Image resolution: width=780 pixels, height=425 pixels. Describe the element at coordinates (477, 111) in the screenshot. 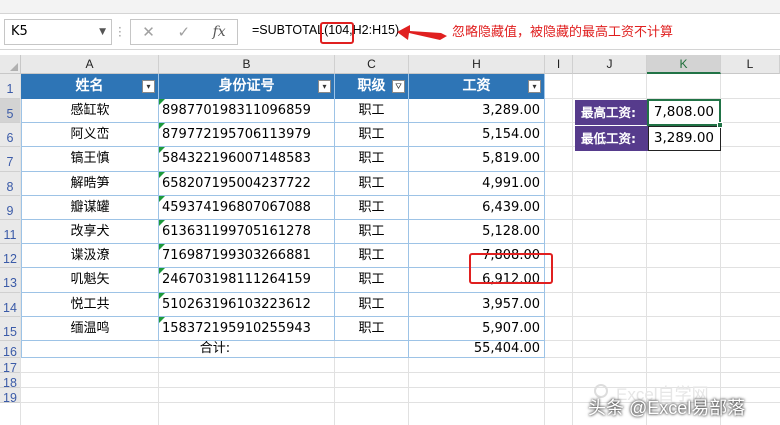

I see `cell-salary: 3,289.00` at that location.